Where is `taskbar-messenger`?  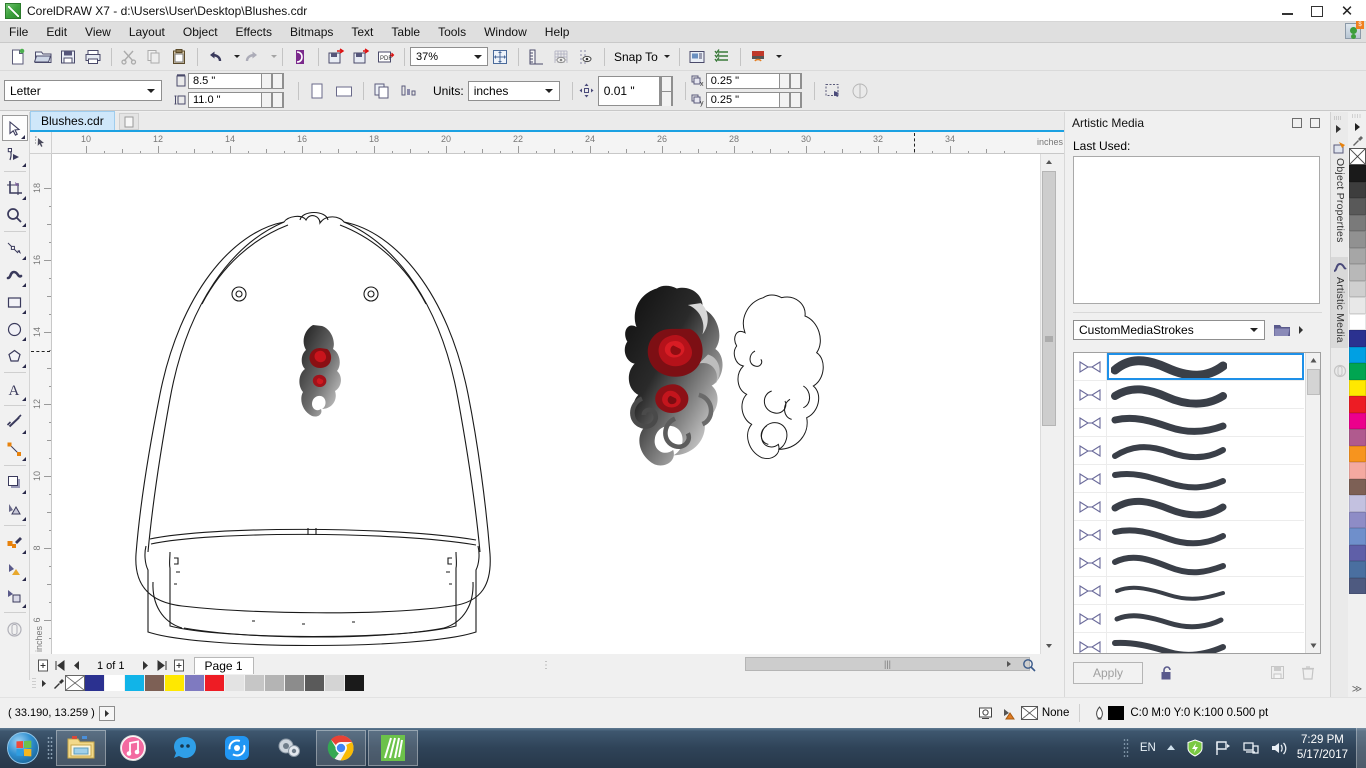 taskbar-messenger is located at coordinates (185, 748).